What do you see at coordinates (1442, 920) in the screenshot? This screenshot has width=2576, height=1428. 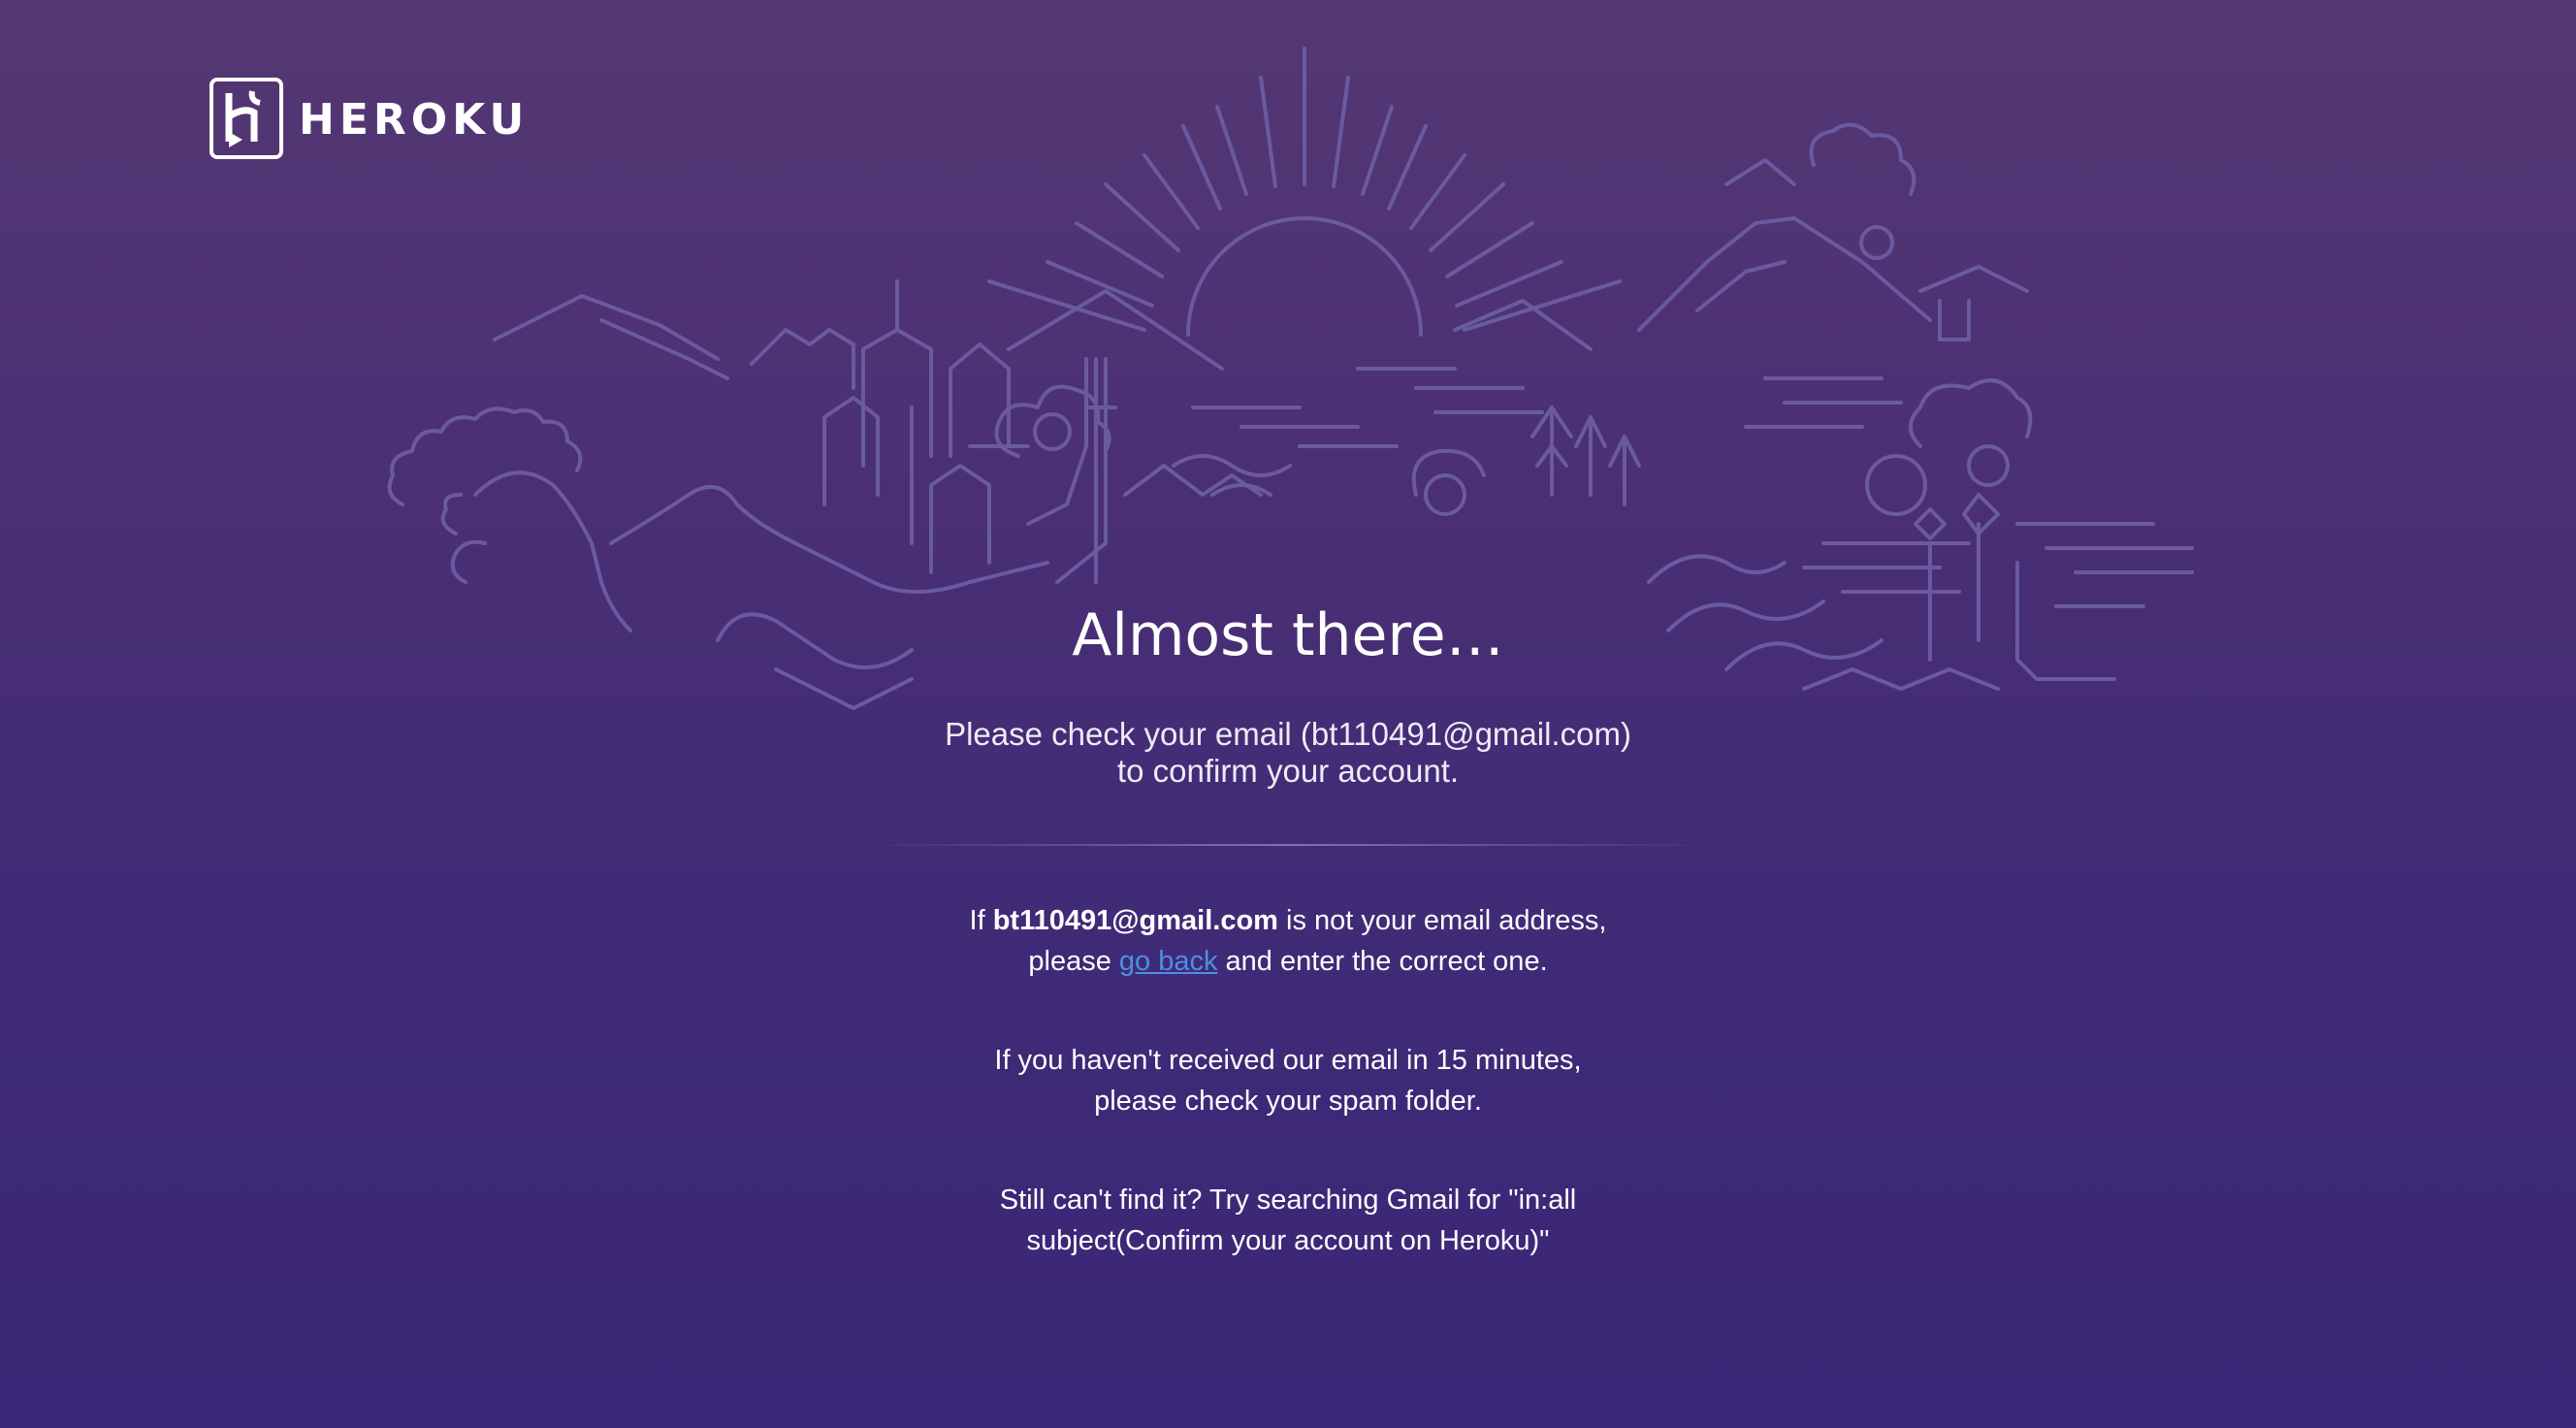 I see `wrong-email-suffix: is not your email address,` at bounding box center [1442, 920].